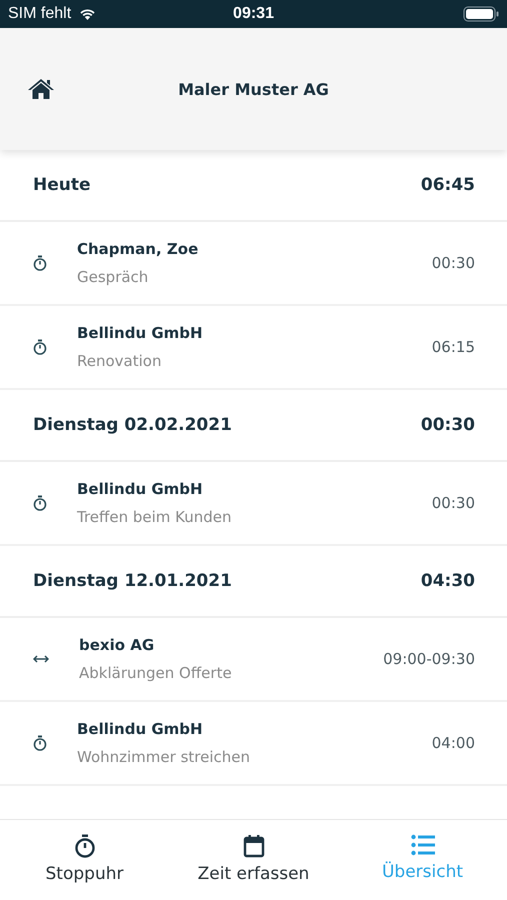 This screenshot has height=900, width=507. Describe the element at coordinates (41, 659) in the screenshot. I see `double-arrow-icon` at that location.